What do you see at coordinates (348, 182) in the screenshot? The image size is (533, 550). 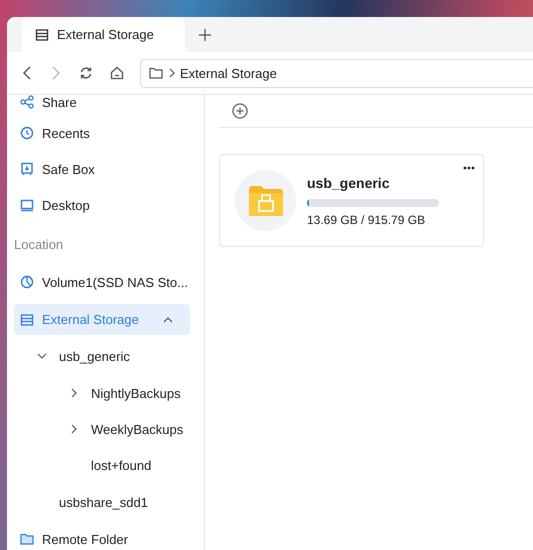 I see `drive-name: usb_generic` at bounding box center [348, 182].